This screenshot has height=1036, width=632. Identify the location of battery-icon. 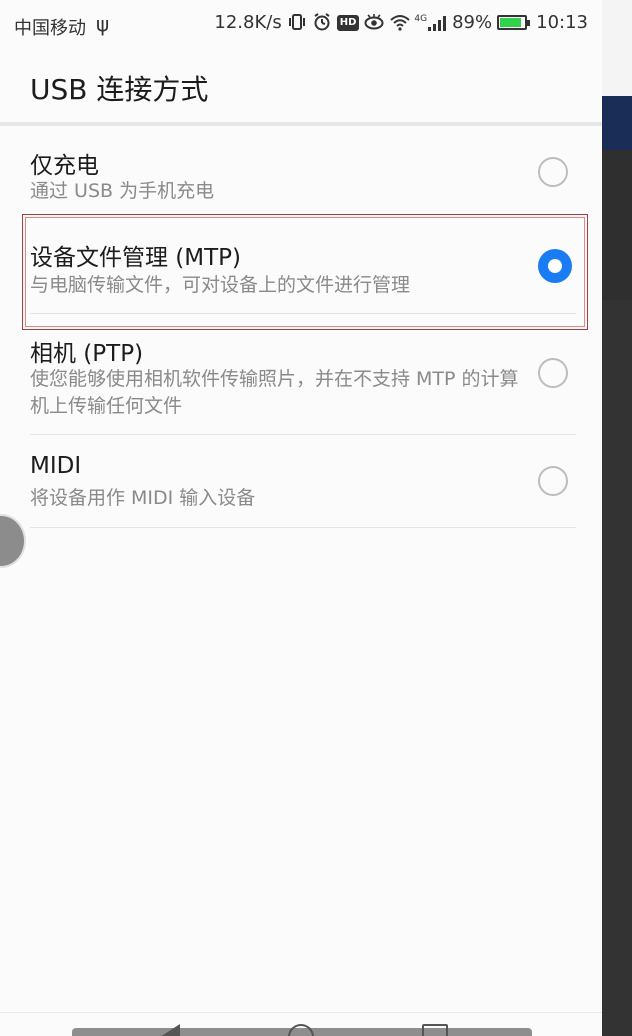
(514, 22).